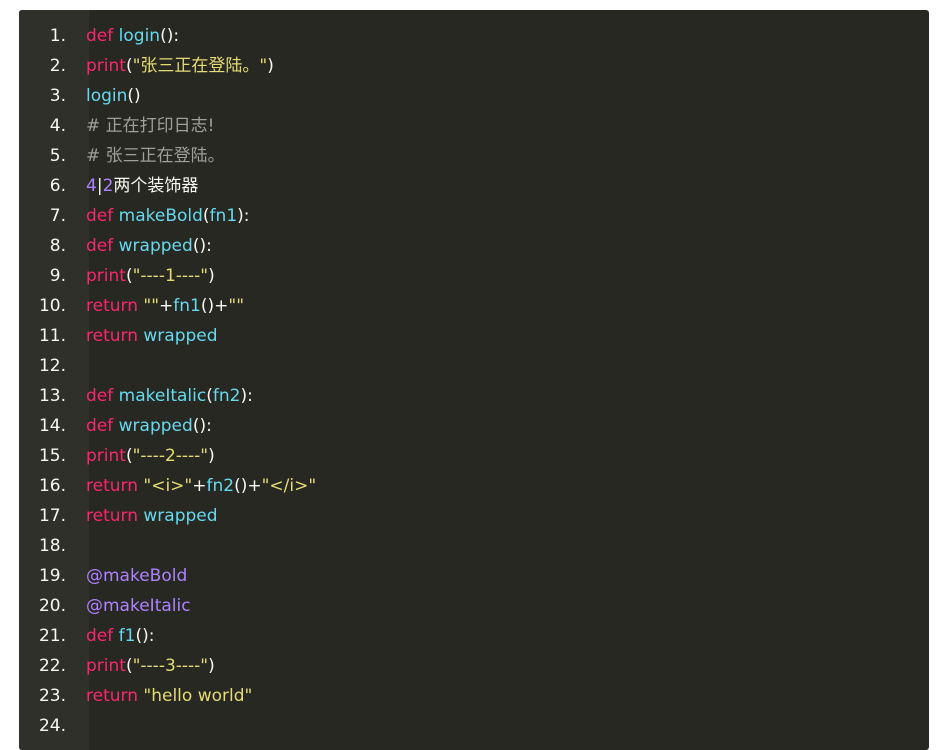 This screenshot has width=950, height=750. What do you see at coordinates (151, 306) in the screenshot?
I see `code-token-str: ""` at bounding box center [151, 306].